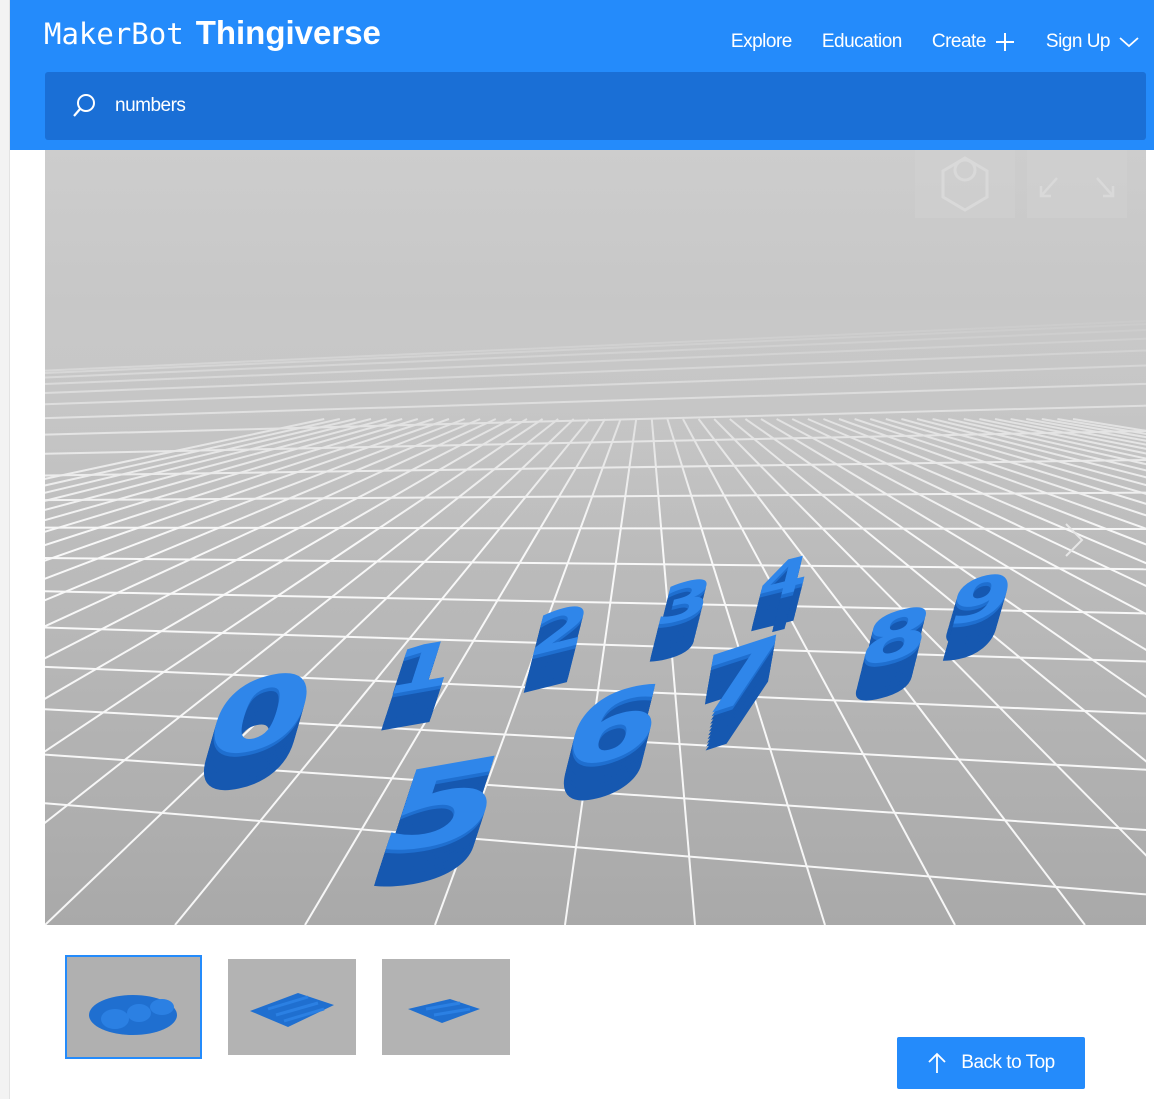  What do you see at coordinates (1004, 42) in the screenshot?
I see `plus-icon` at bounding box center [1004, 42].